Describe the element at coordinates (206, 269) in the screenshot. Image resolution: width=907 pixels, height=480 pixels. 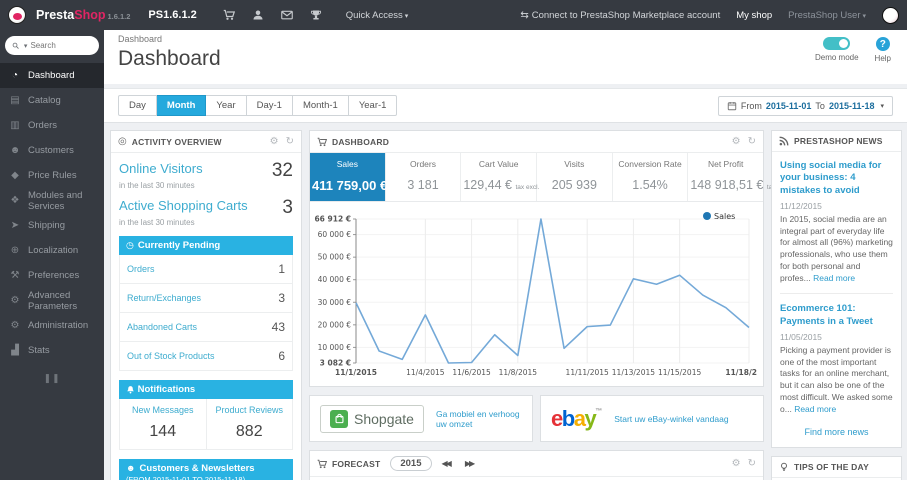
I see `pending-row-orders: Orders 1` at that location.